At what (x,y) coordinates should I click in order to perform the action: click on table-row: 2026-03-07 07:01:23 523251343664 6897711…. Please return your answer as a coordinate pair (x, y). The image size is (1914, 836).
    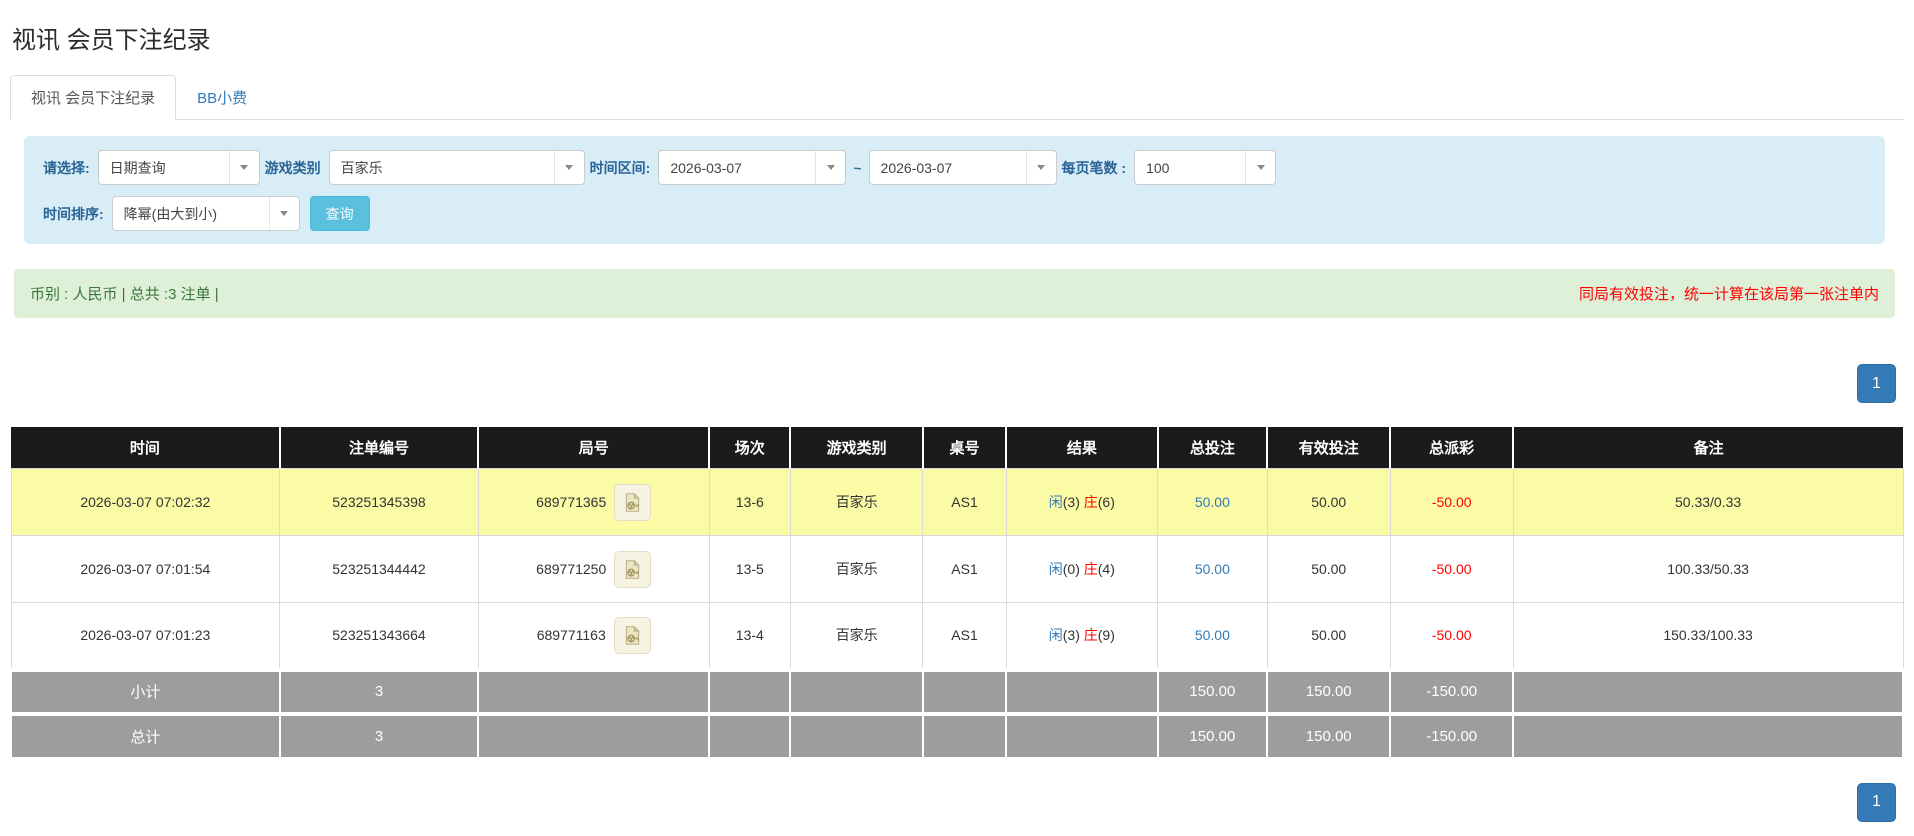
    Looking at the image, I should click on (957, 636).